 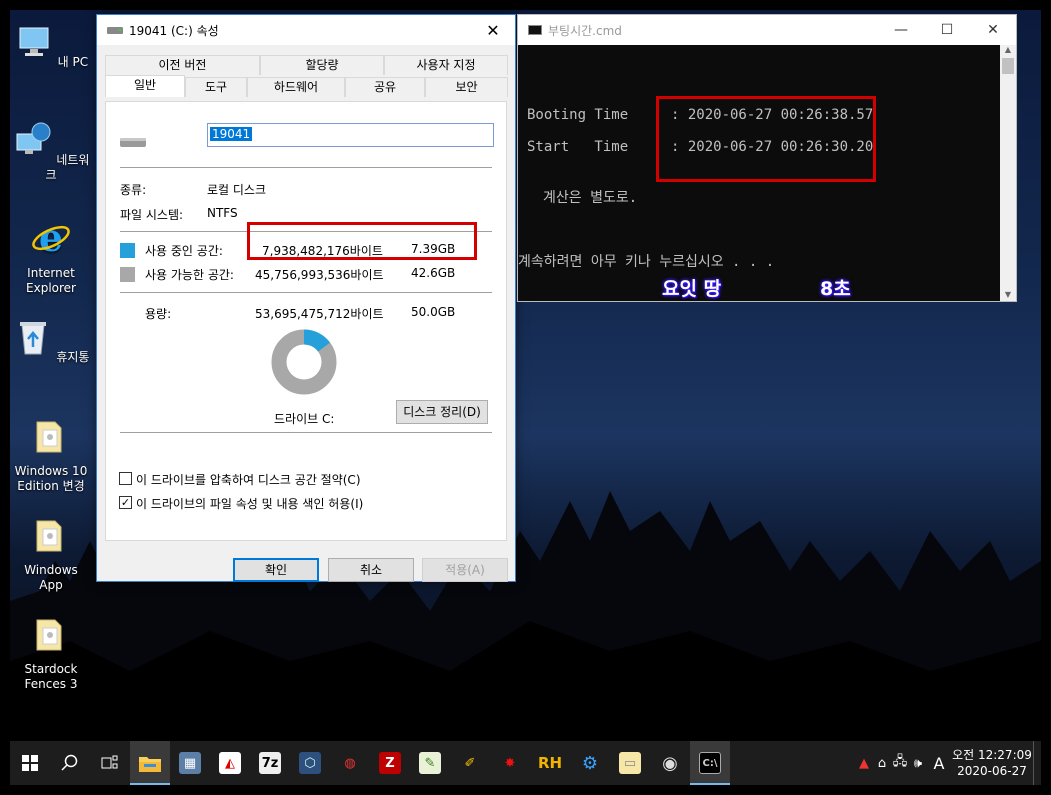 I want to click on taskbar-editor: ✐, so click(x=470, y=763).